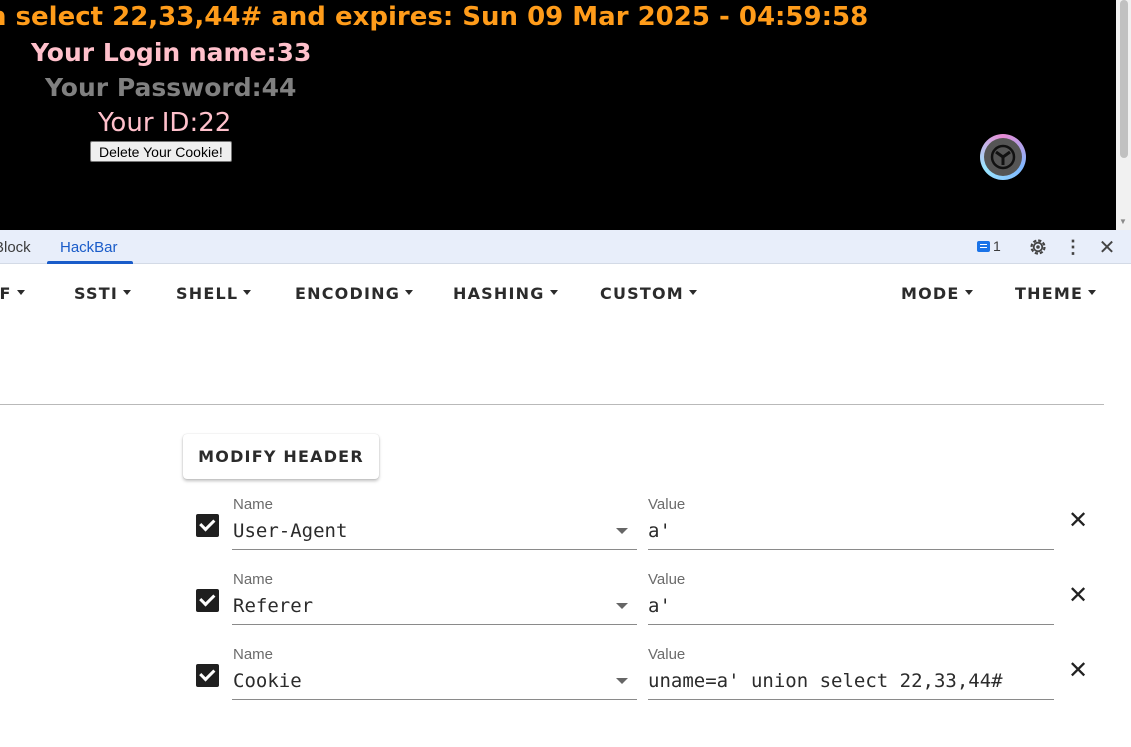 The height and width of the screenshot is (747, 1131). What do you see at coordinates (171, 87) in the screenshot?
I see `password-text: Your Password:44` at bounding box center [171, 87].